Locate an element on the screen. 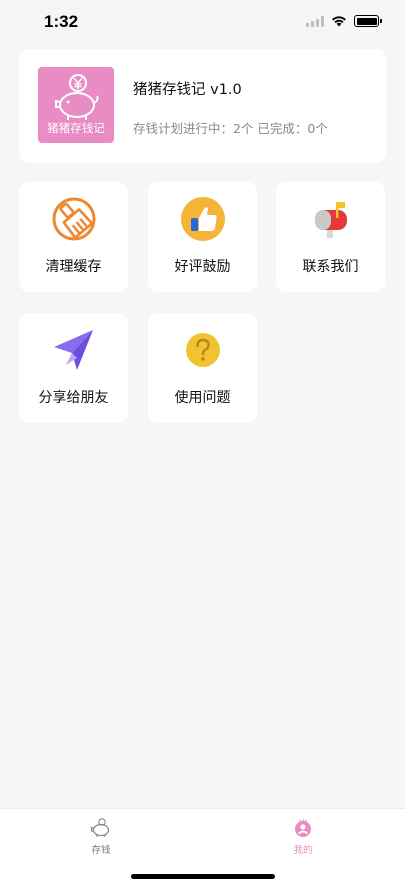 This screenshot has width=405, height=887. app-logo: 猪猪存钱记 is located at coordinates (76, 105).